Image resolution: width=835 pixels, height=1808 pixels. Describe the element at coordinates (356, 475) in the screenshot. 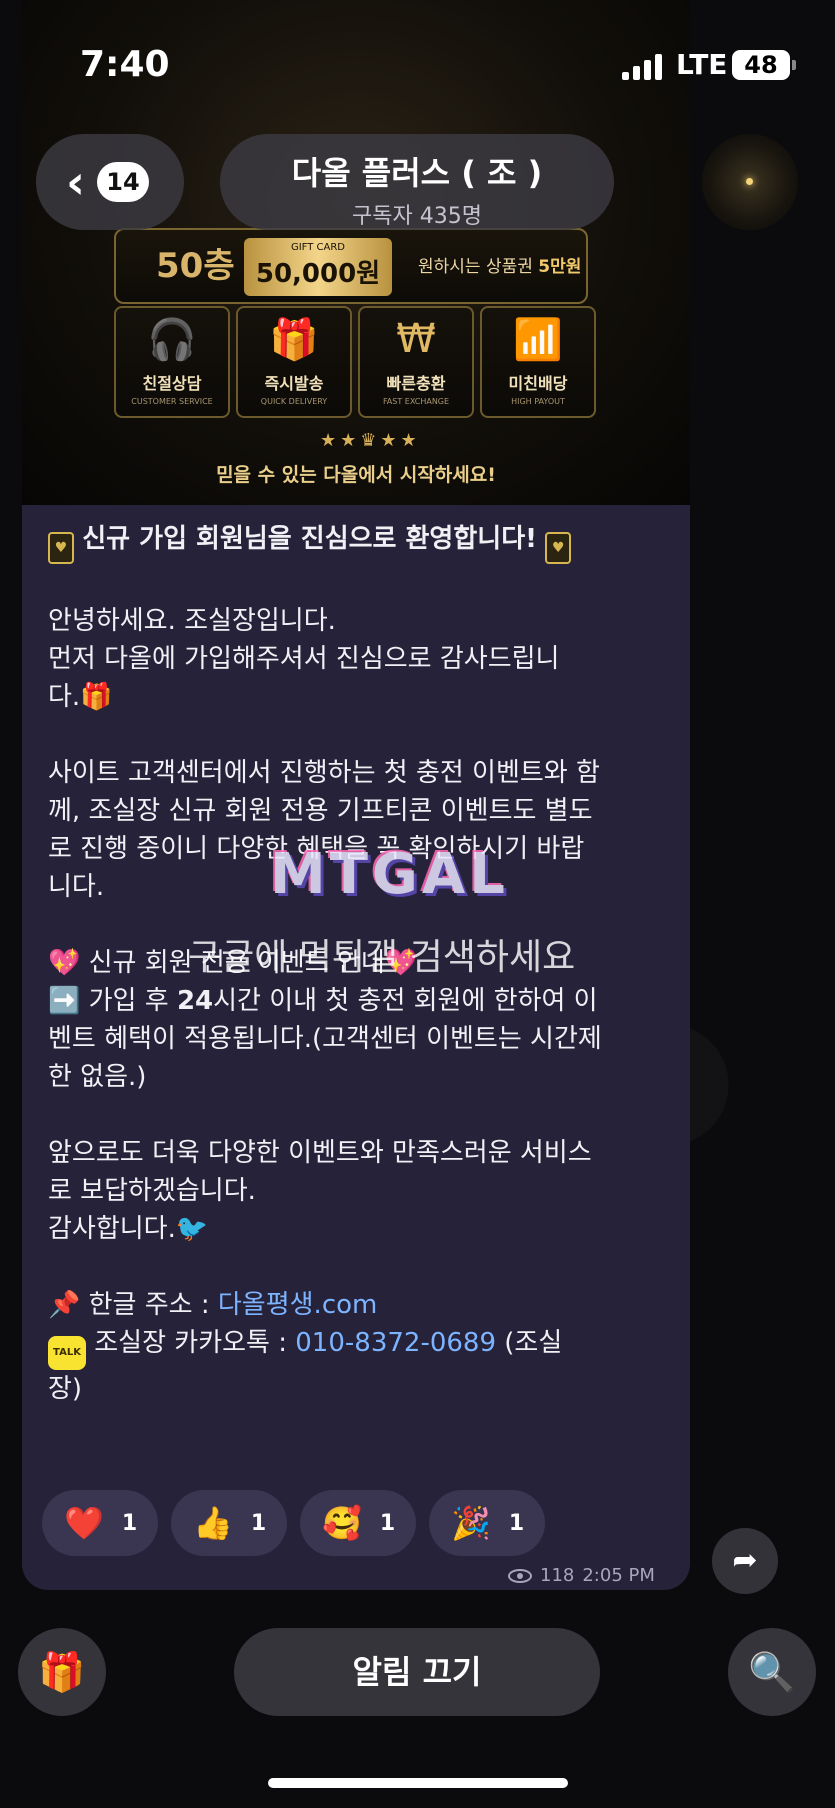

I see `banner-tagline: 믿을 수 있는 다올에서 시작하세요!` at that location.